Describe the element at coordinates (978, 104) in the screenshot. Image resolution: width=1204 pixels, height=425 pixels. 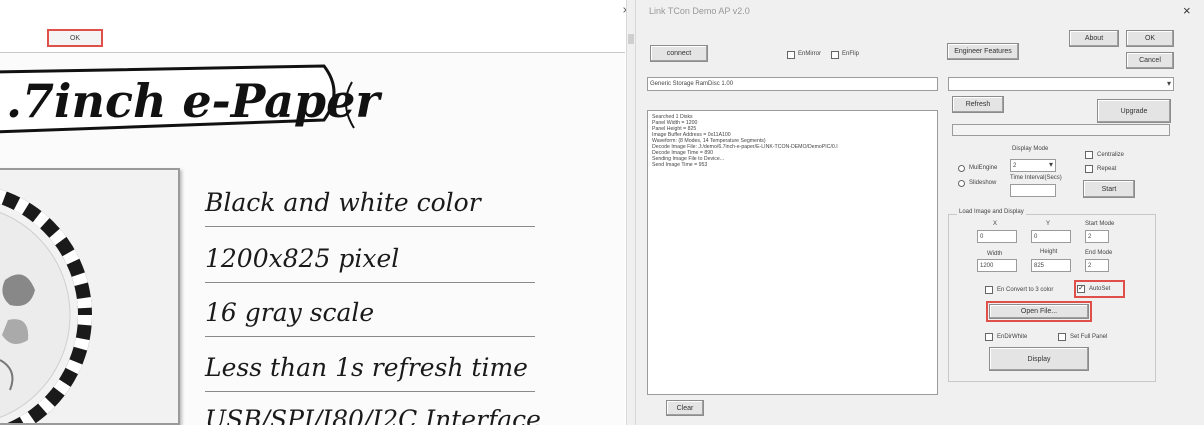
I see `refresh-button: Refresh` at that location.